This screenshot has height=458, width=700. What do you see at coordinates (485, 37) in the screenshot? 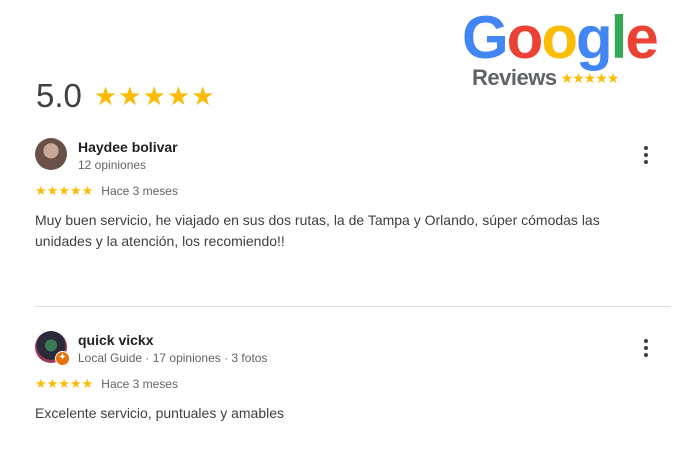
I see `logo-letter: G` at bounding box center [485, 37].